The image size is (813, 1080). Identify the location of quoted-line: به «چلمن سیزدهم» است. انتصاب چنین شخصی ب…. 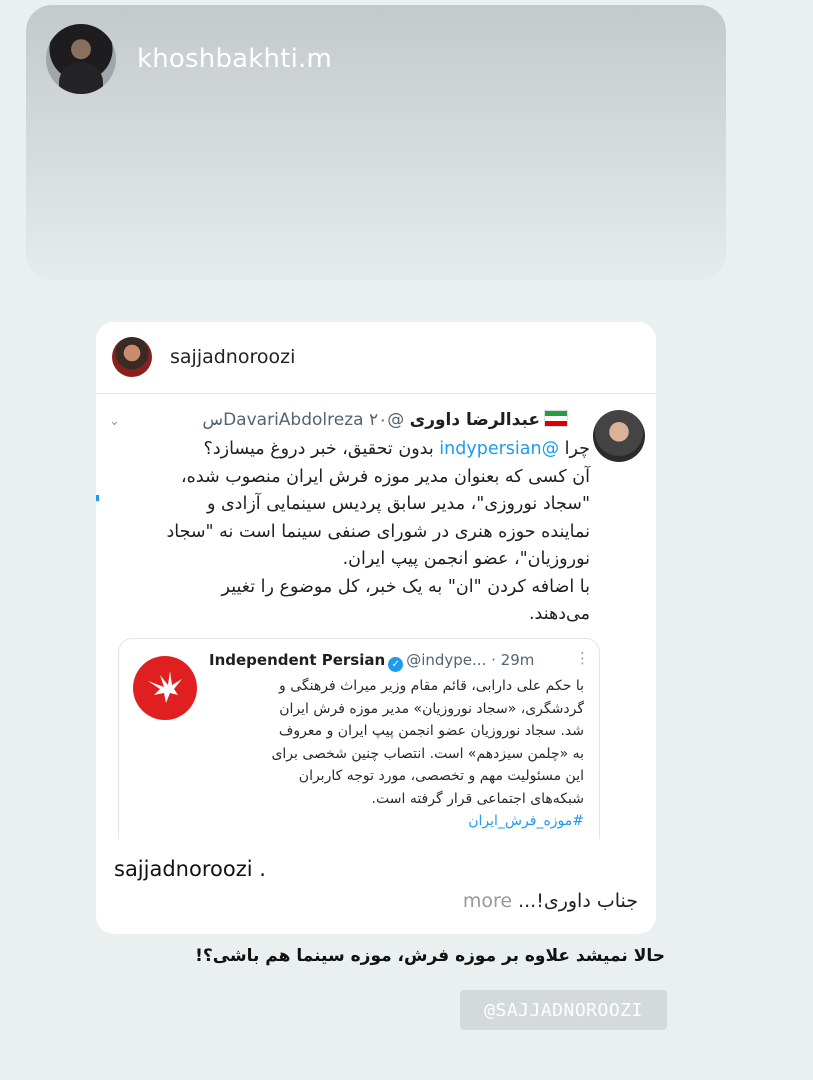
(427, 753).